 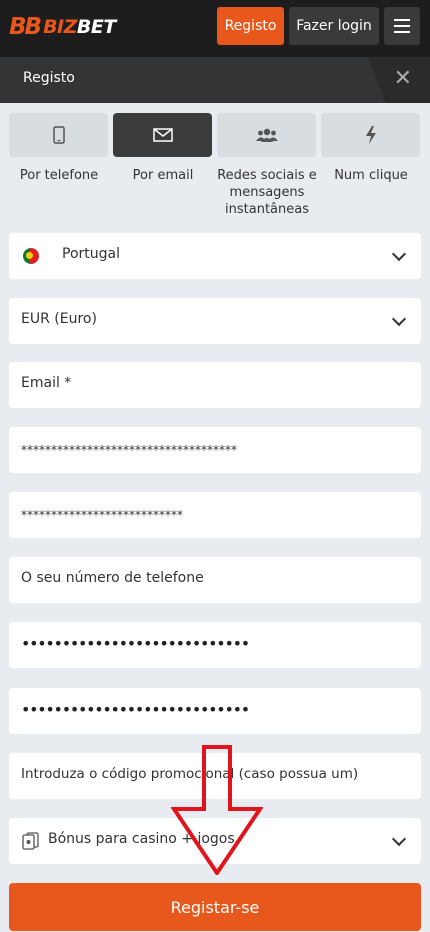 What do you see at coordinates (135, 643) in the screenshot?
I see `password-value: ••••••••••••••••••••••••••••` at bounding box center [135, 643].